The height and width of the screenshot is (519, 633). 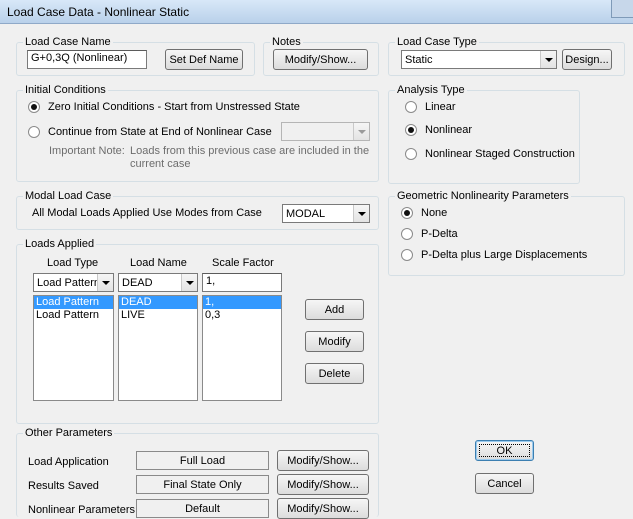 What do you see at coordinates (500, 154) in the screenshot?
I see `analysis-staged-label: Nonlinear Staged Construction` at bounding box center [500, 154].